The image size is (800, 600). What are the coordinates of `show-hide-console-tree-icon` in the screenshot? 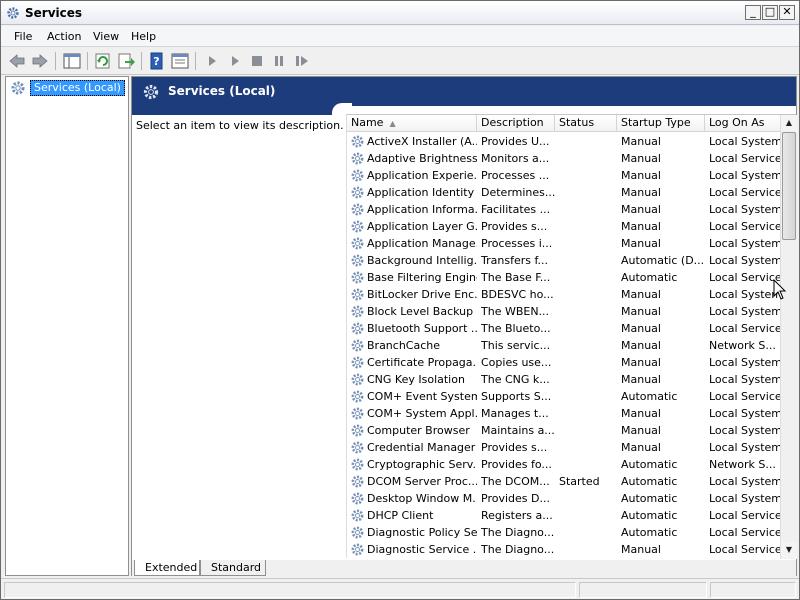 It's located at (72, 61).